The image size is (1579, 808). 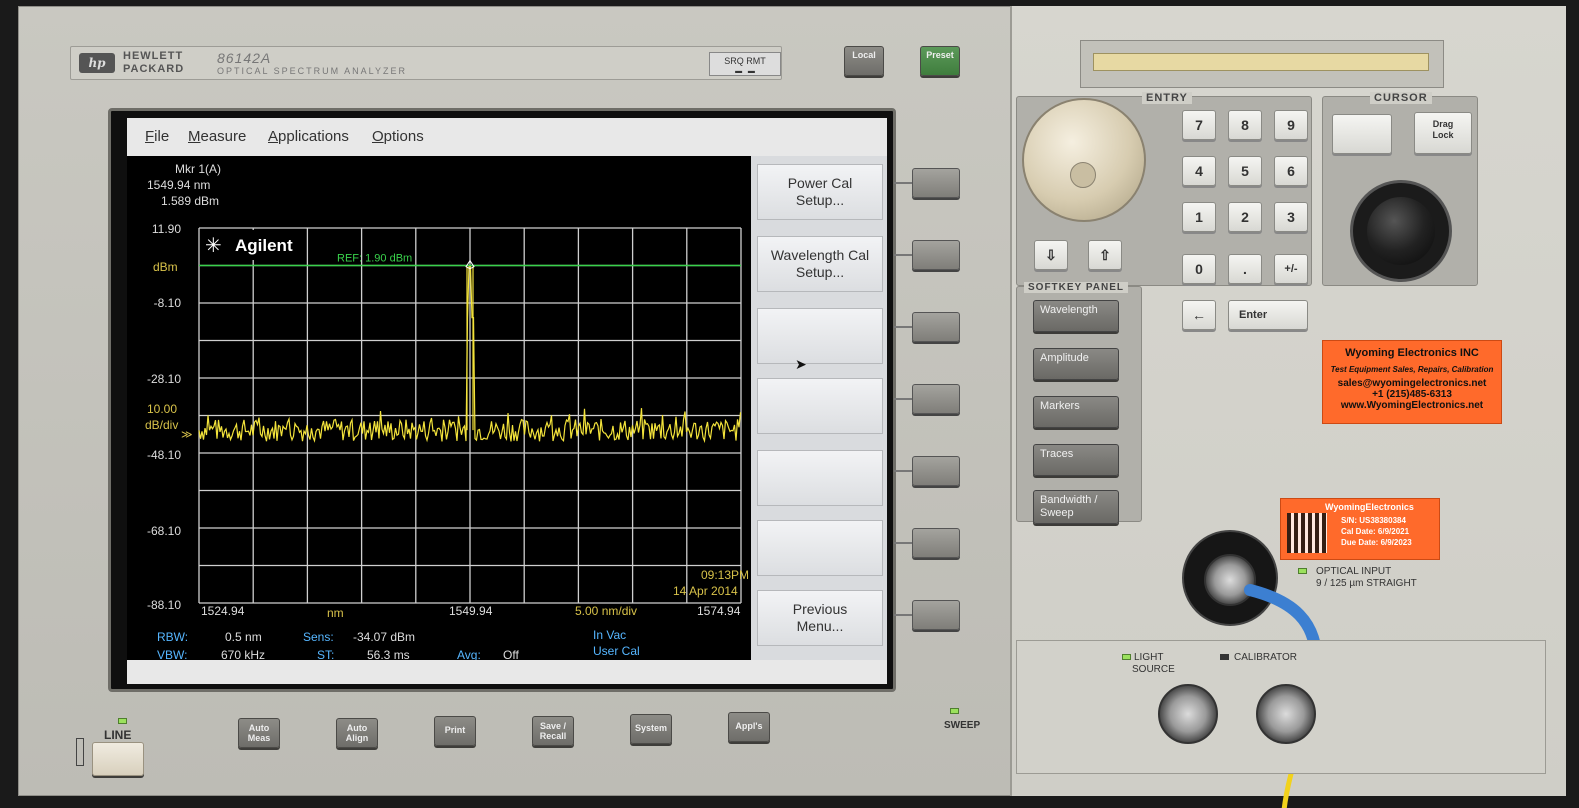 What do you see at coordinates (157, 136) in the screenshot?
I see `menu-file: File` at bounding box center [157, 136].